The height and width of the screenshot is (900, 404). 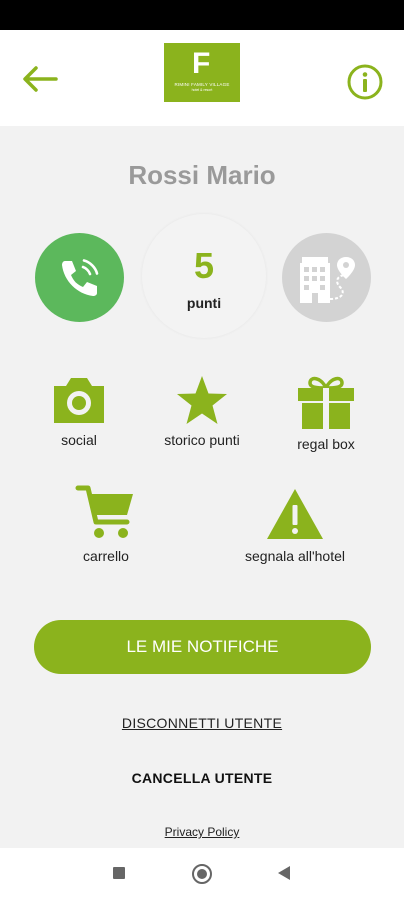 What do you see at coordinates (202, 72) in the screenshot?
I see `hotel-logo: F RIMINI FAMILY VILLAGE hotel & resort` at bounding box center [202, 72].